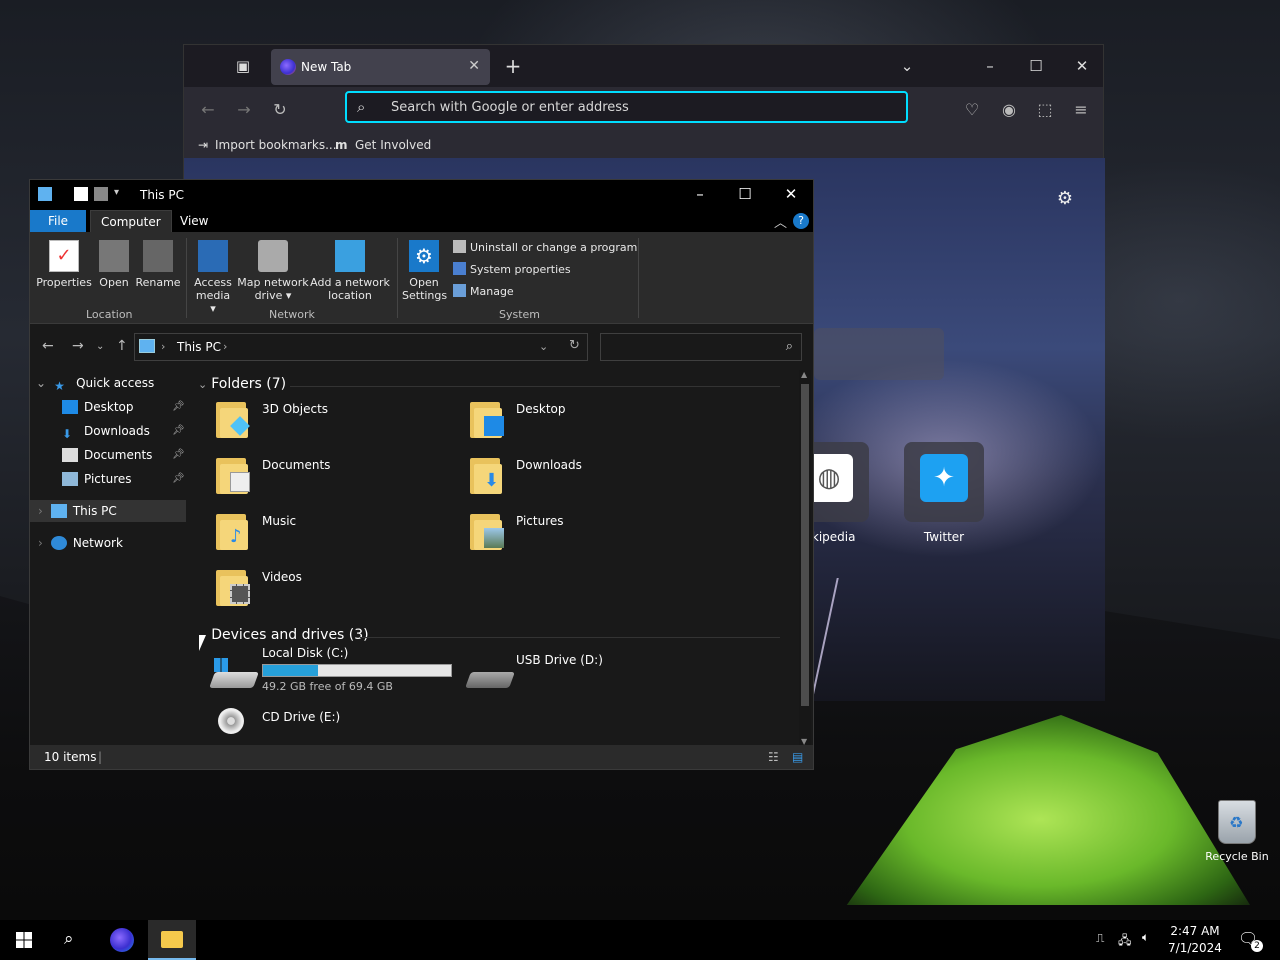  Describe the element at coordinates (1081, 109) in the screenshot. I see `menu-icon: ≡` at that location.